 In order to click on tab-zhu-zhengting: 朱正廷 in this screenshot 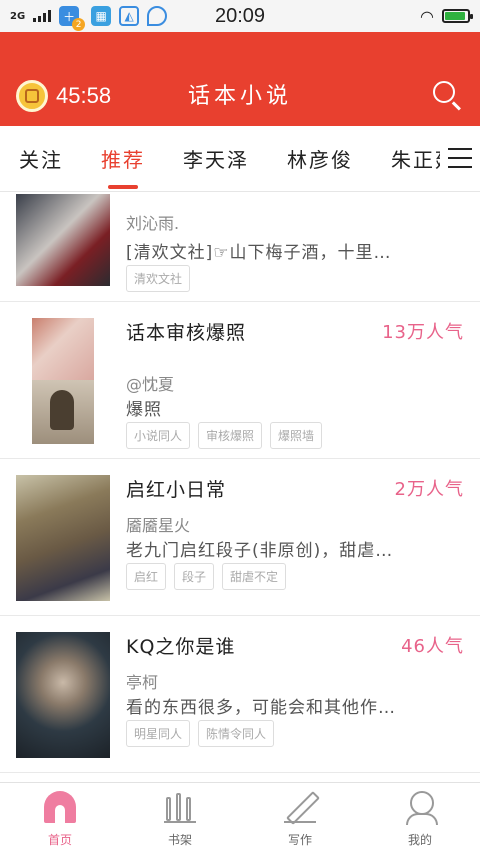, I will do `click(406, 158)`.